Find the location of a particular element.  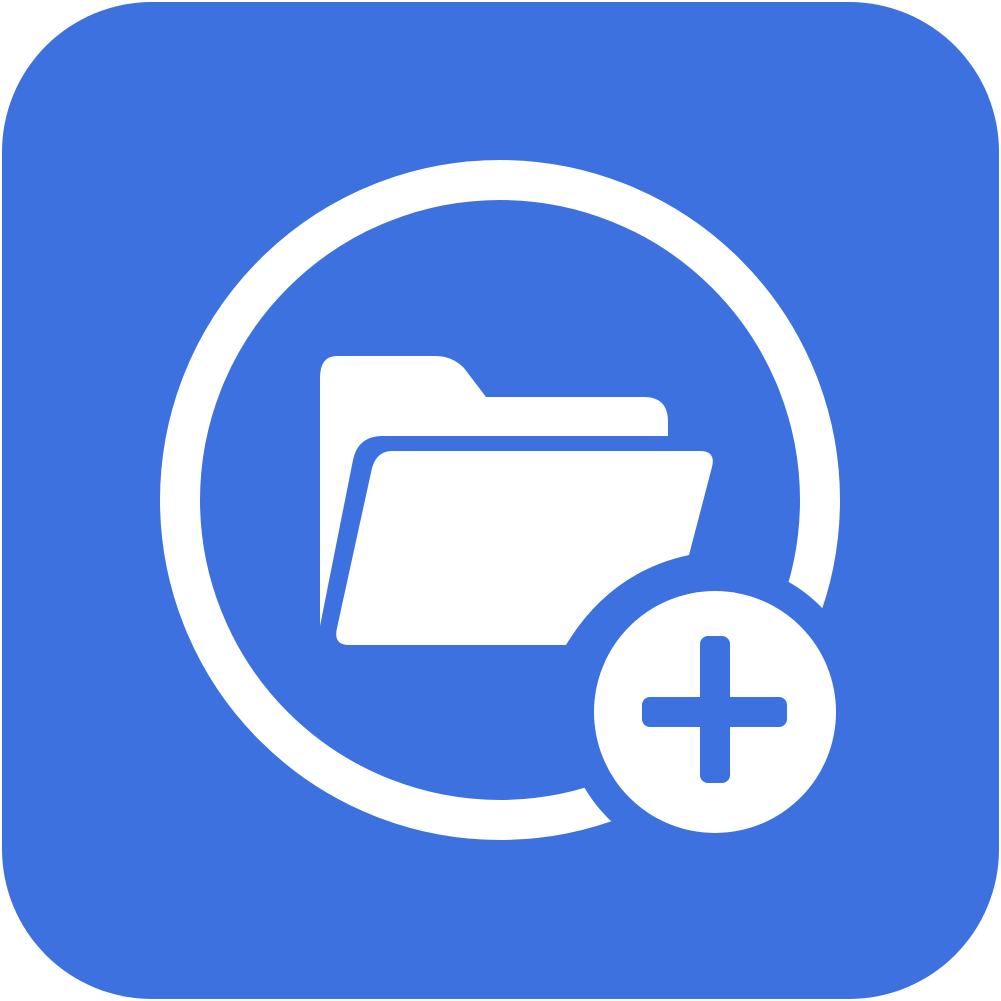

plus-badge is located at coordinates (715, 712).